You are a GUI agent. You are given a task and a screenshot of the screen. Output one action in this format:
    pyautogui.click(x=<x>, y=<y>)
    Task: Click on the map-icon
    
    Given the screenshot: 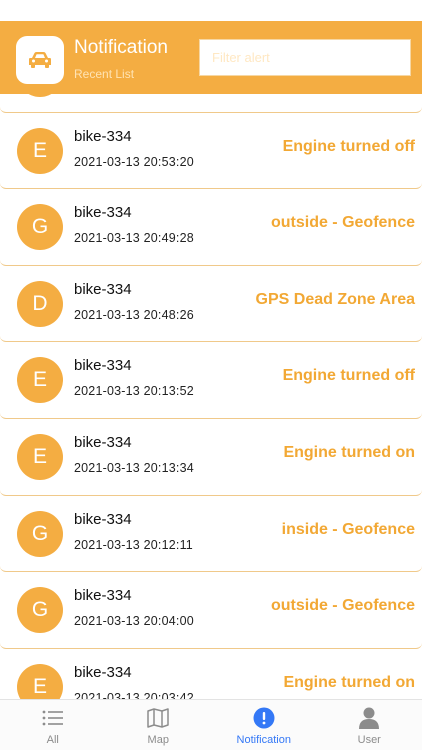 What is the action you would take?
    pyautogui.click(x=158, y=718)
    